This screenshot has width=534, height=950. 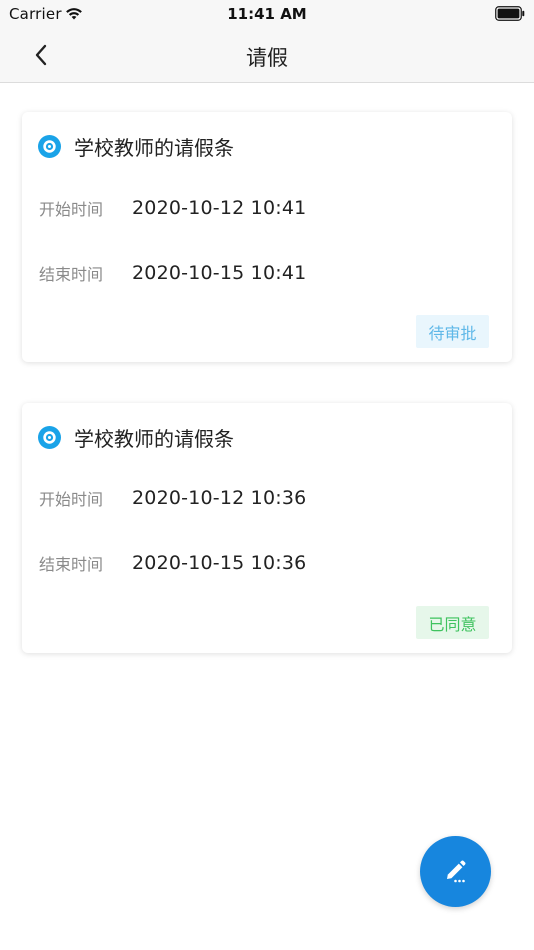 I want to click on start-time-row: 开始时间 2020-10-12 10:36, so click(x=172, y=498).